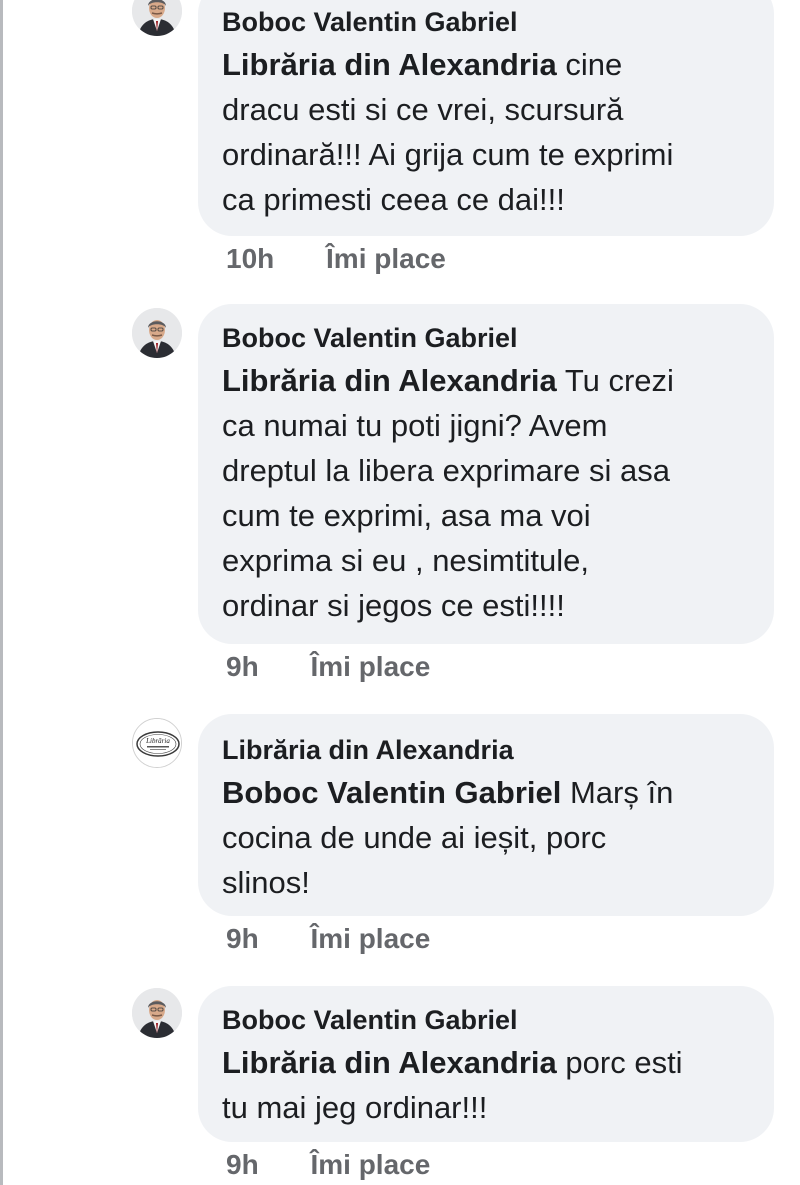  What do you see at coordinates (415, 425) in the screenshot?
I see `comment-line: ca numai tu poti jigni? Avem` at bounding box center [415, 425].